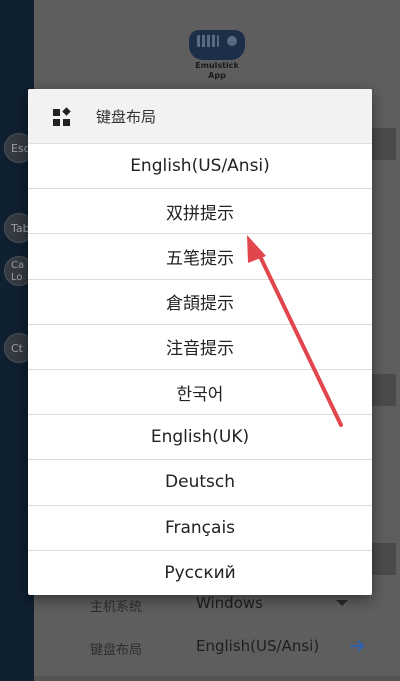  Describe the element at coordinates (217, 678) in the screenshot. I see `bottom-divider` at that location.